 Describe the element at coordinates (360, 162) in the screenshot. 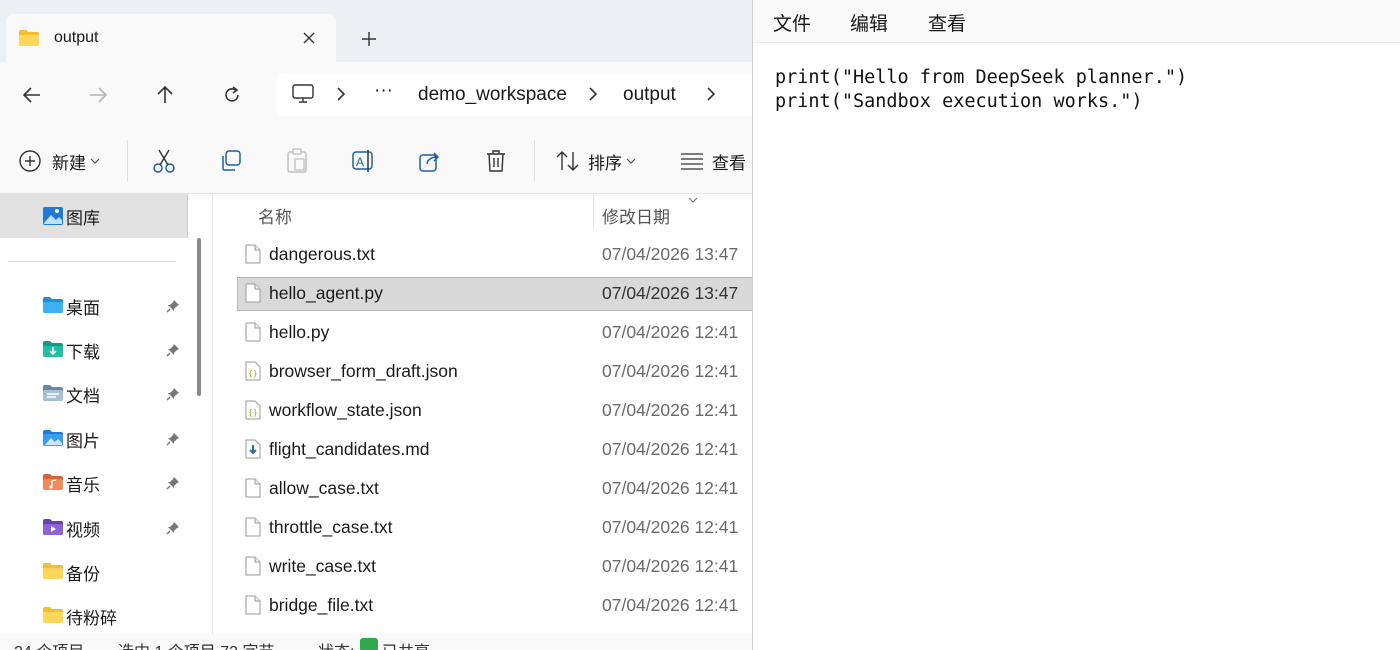

I see `svg-text: A` at that location.